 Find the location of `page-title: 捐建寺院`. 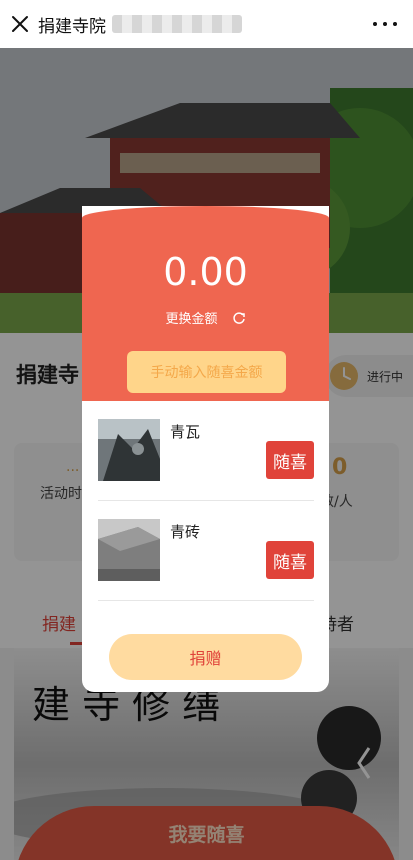

page-title: 捐建寺院 is located at coordinates (72, 26).